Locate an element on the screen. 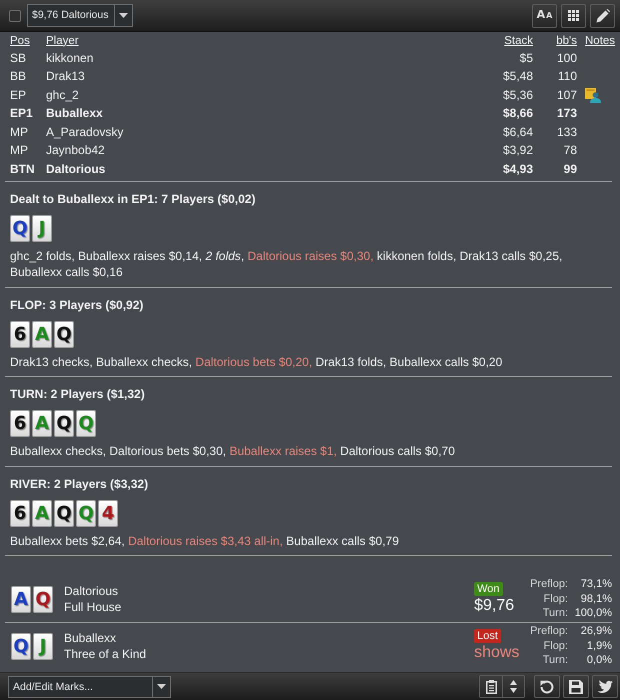  stack-amount: $5,48 is located at coordinates (517, 76).